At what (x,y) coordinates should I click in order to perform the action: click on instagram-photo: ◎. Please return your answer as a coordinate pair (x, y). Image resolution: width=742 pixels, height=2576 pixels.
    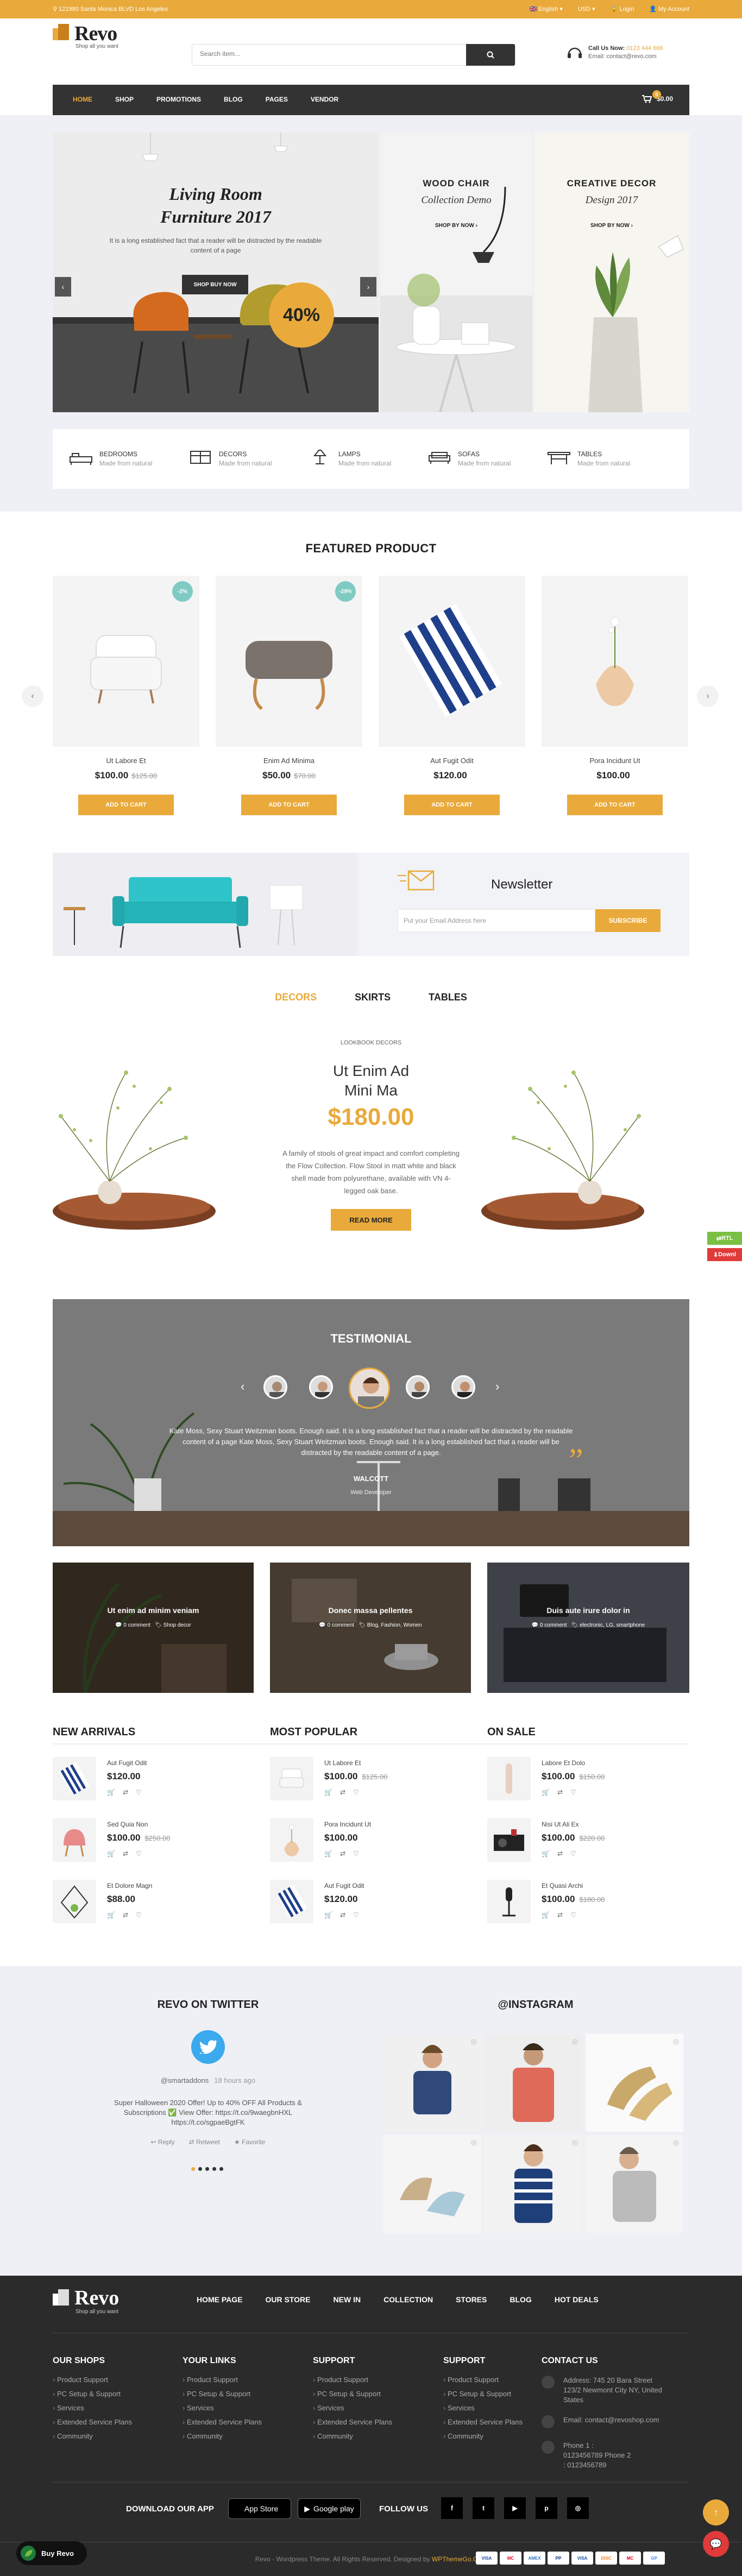
    Looking at the image, I should click on (432, 2184).